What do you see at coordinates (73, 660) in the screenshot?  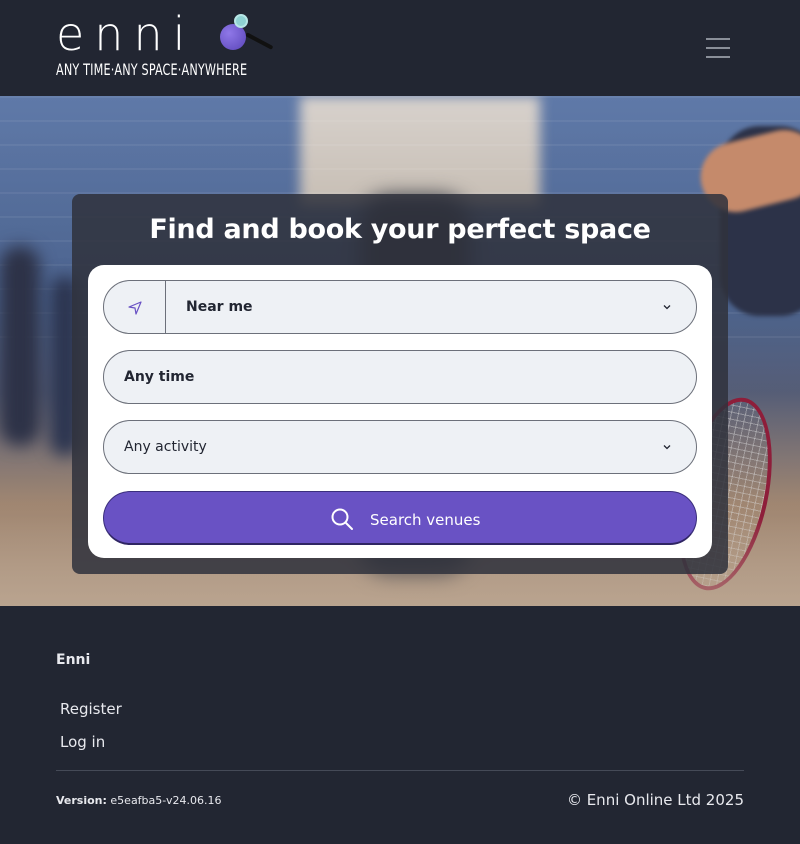 I see `footer-brand: Enni` at bounding box center [73, 660].